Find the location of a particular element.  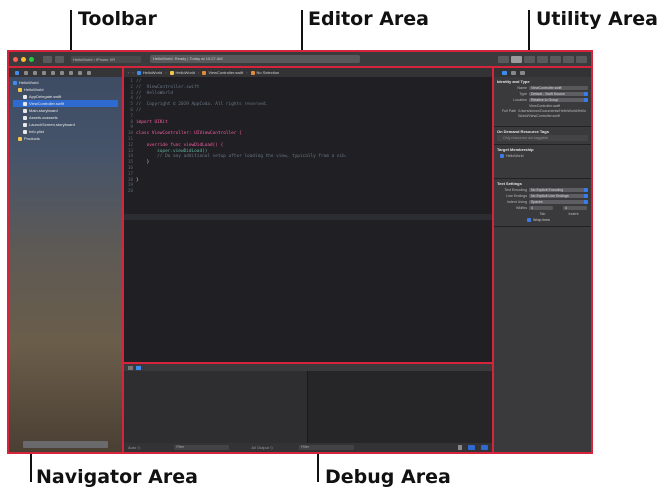

scheme-selector: HelloWorld › iPhone XR is located at coordinates (106, 59).